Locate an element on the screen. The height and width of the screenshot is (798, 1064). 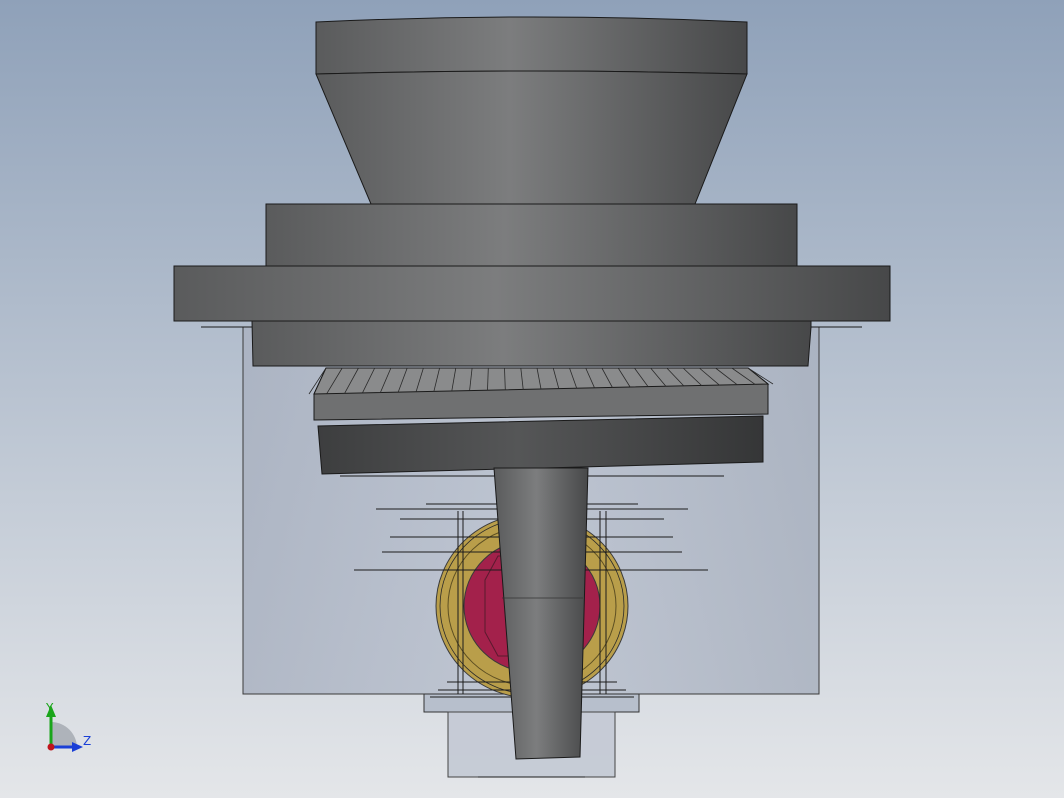
lower-collar is located at coordinates (531, 343).